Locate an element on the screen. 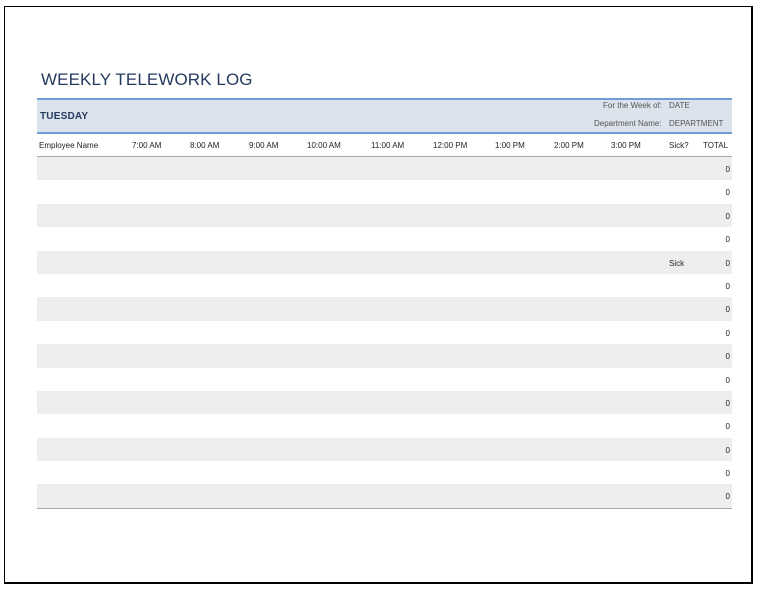  week-of-value: DATE is located at coordinates (679, 105).